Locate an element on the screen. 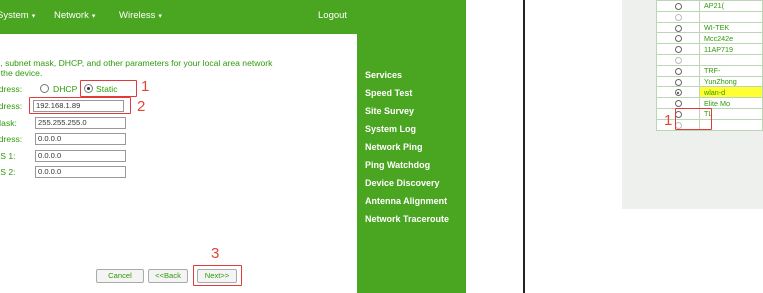 This screenshot has width=763, height=293. table-row: WI-TEK is located at coordinates (709, 27).